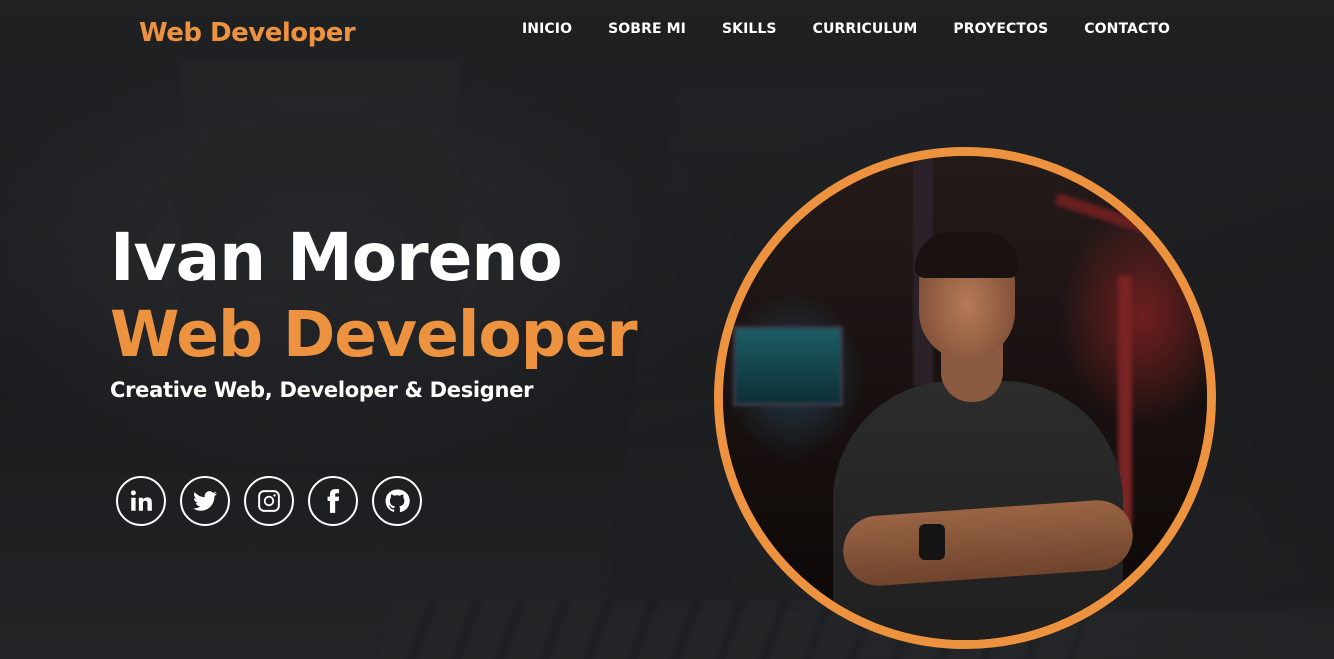  I want to click on photo-person-hair, so click(967, 255).